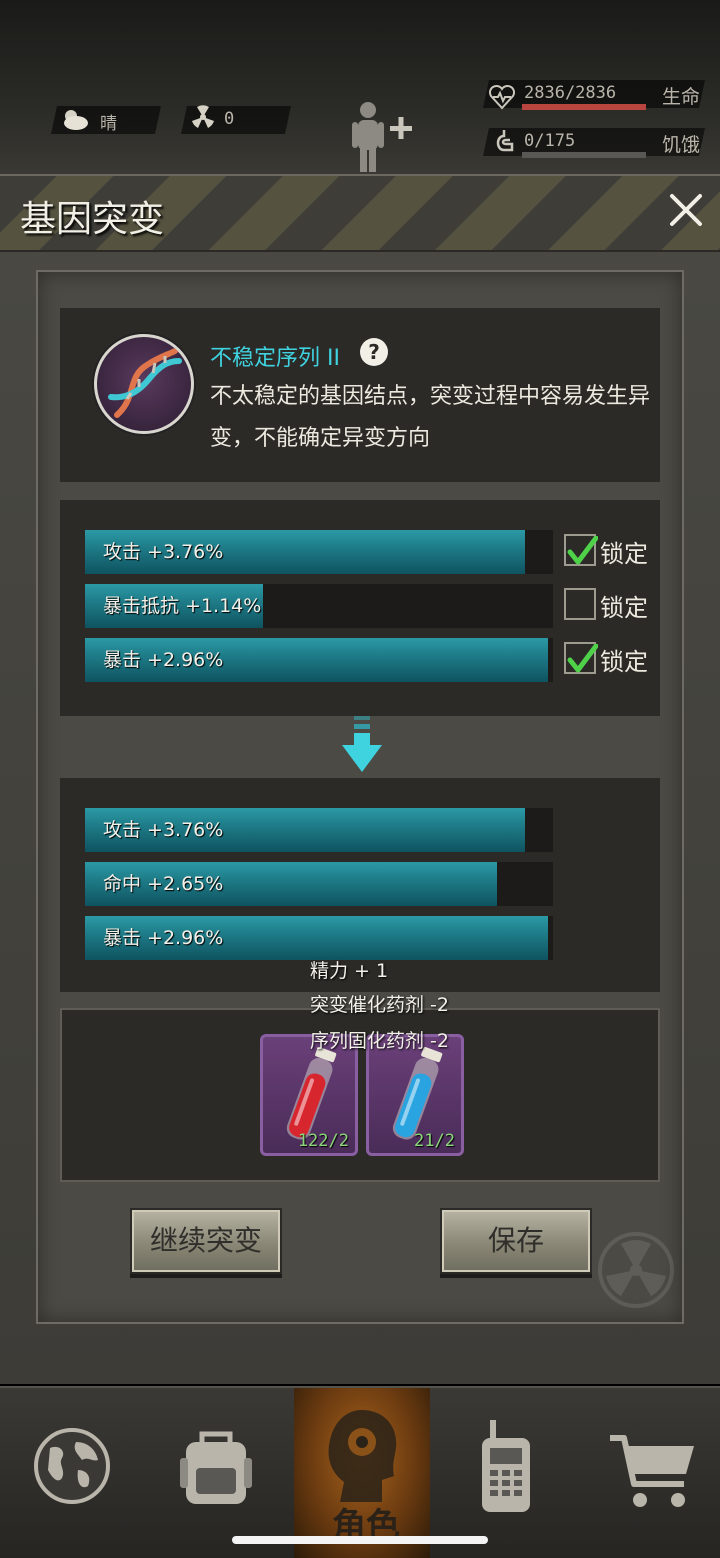  What do you see at coordinates (686, 210) in the screenshot?
I see `close-icon` at bounding box center [686, 210].